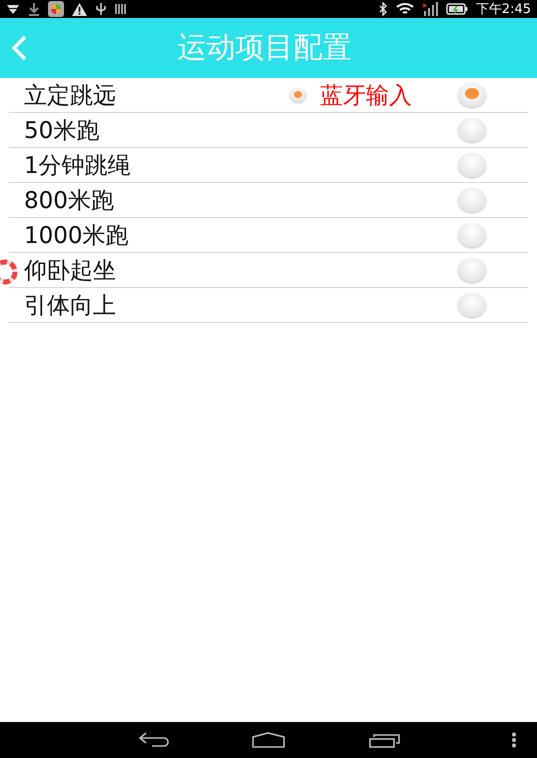 The image size is (537, 758). Describe the element at coordinates (430, 9) in the screenshot. I see `cell-signal-icon` at that location.